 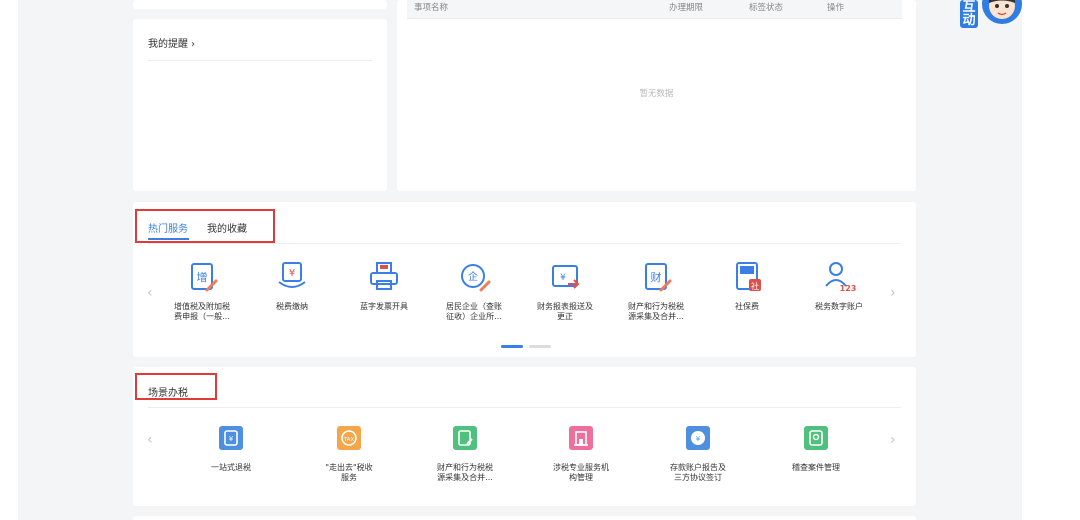 I want to click on service-item-tax-payment: ¥ 税费缴纳, so click(x=292, y=286).